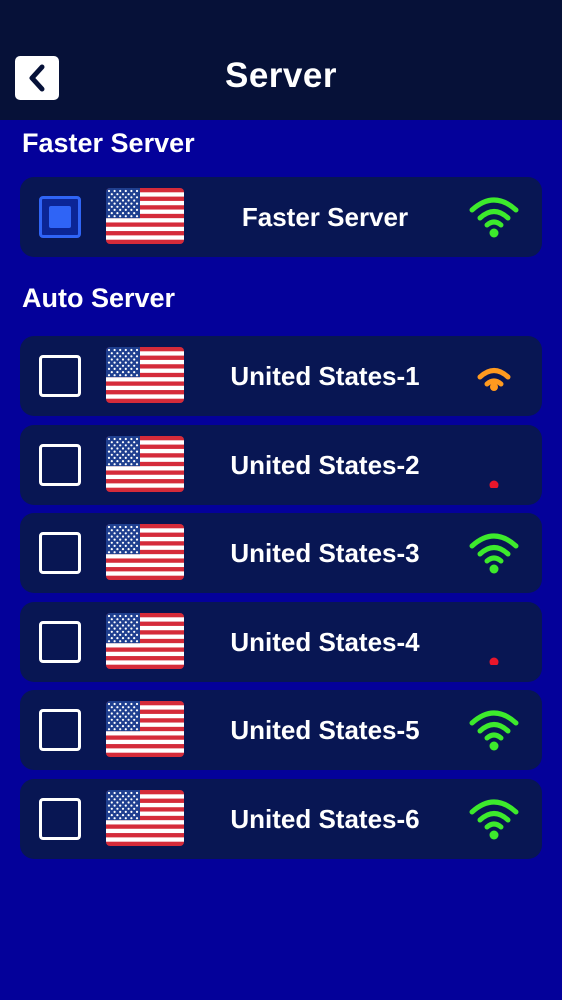  What do you see at coordinates (99, 298) in the screenshot?
I see `section-title-auto: Auto Server` at bounding box center [99, 298].